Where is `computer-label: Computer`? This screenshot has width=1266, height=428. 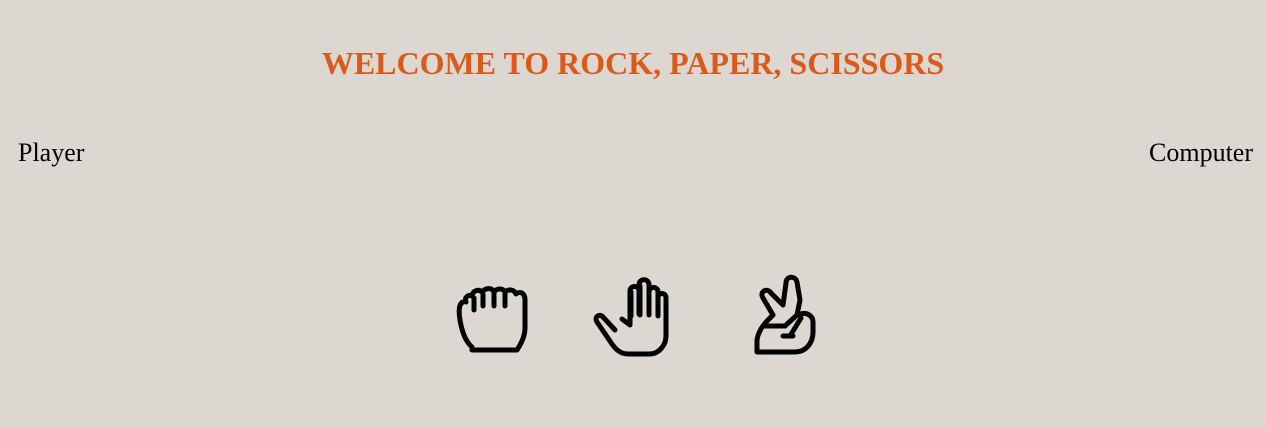 computer-label: Computer is located at coordinates (1201, 152).